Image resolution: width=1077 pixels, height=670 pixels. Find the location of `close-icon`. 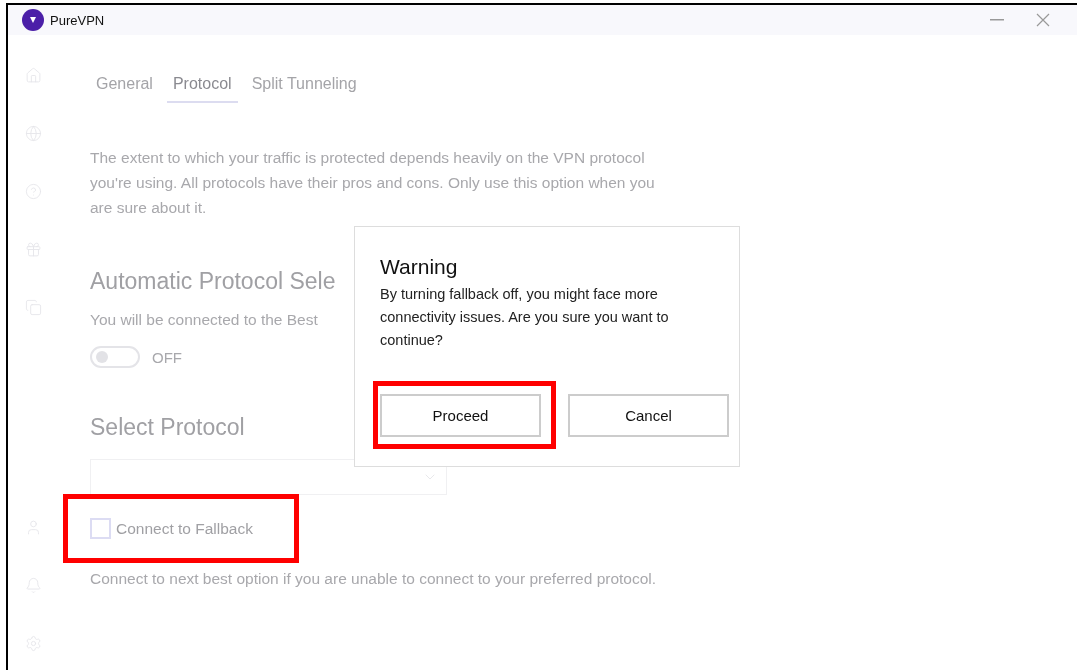

close-icon is located at coordinates (1043, 20).